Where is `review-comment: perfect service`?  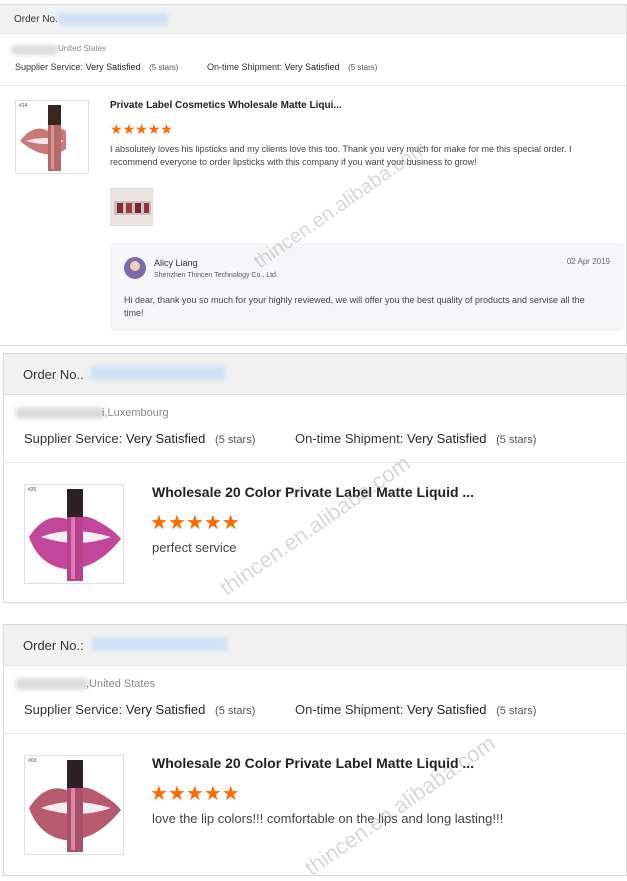 review-comment: perfect service is located at coordinates (194, 547).